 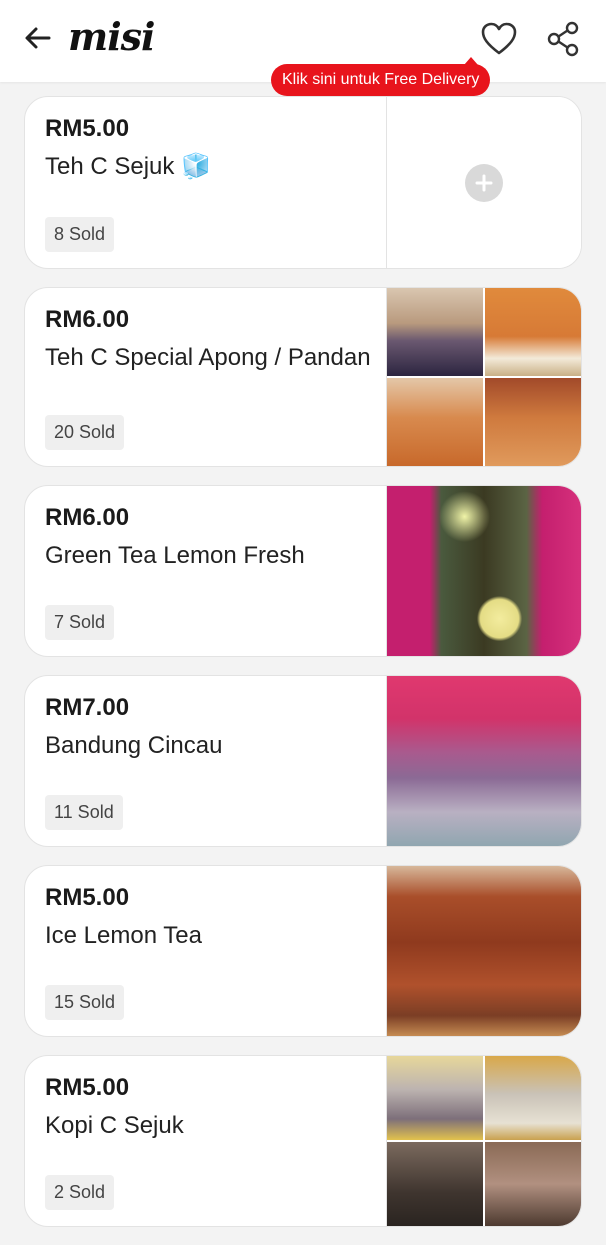 I want to click on menu-item-card: RM5.00 Teh C Sejuk 🧊 8 Sold, so click(x=303, y=182).